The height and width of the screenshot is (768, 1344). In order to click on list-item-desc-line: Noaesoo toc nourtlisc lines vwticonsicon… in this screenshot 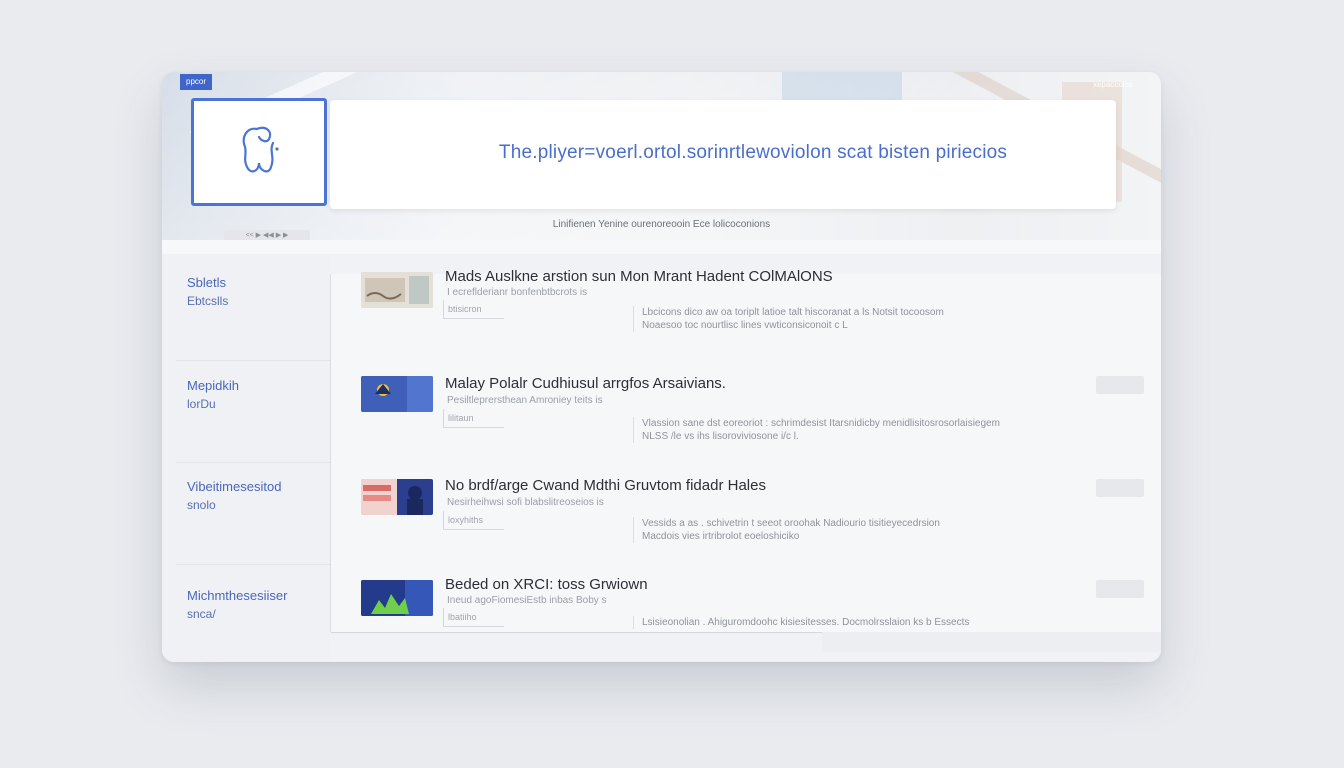, I will do `click(745, 325)`.